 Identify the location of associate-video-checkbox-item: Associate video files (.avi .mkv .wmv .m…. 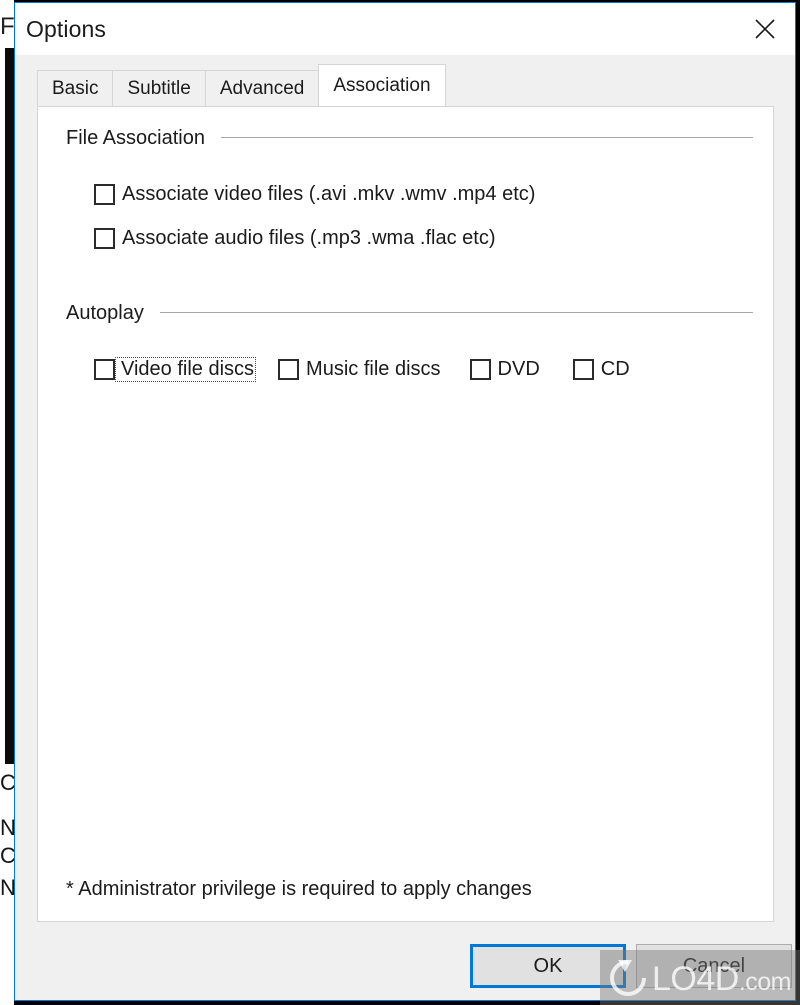
(315, 194).